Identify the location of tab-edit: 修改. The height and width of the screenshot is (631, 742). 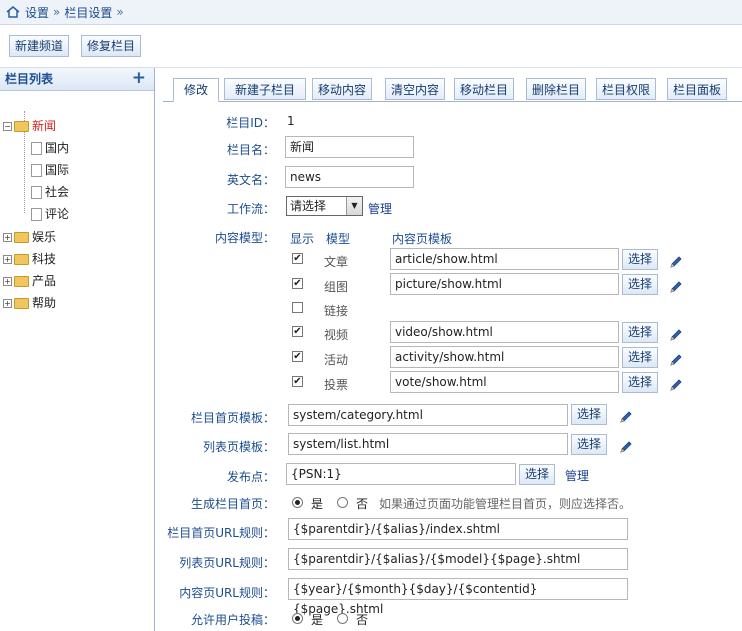
(196, 90).